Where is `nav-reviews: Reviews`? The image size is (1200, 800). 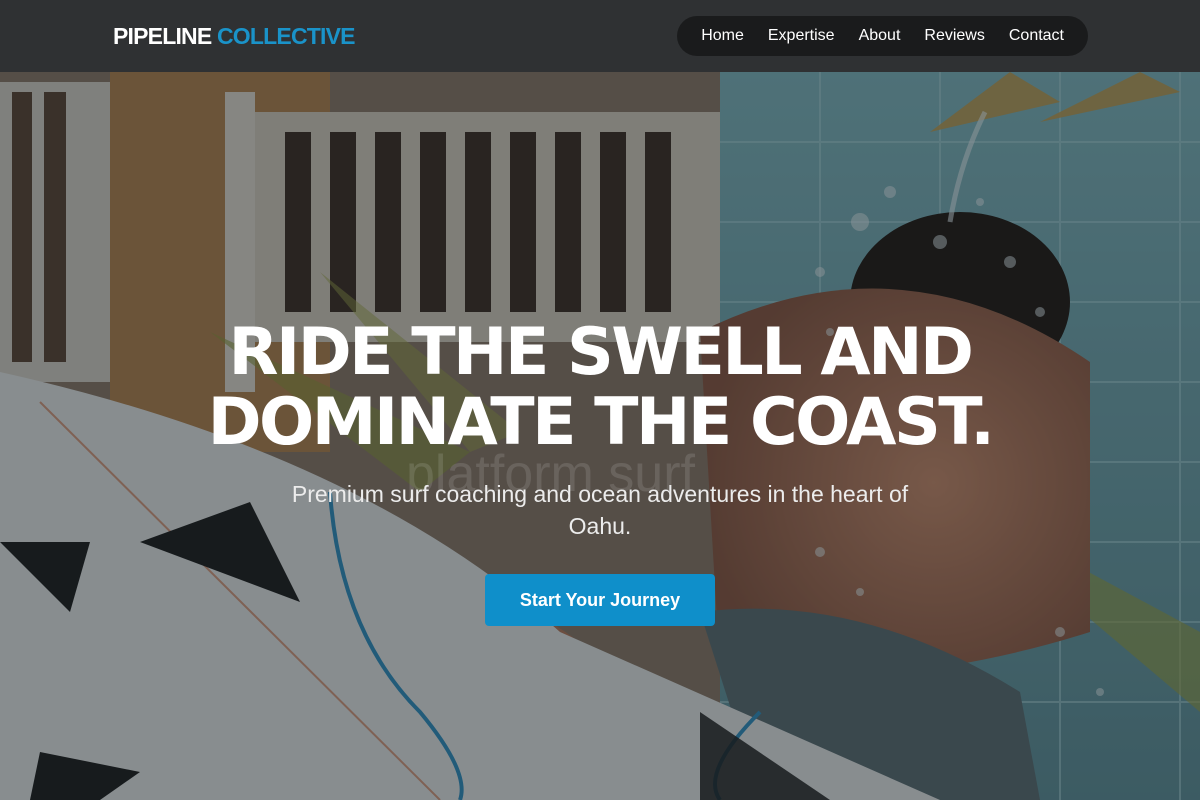 nav-reviews: Reviews is located at coordinates (954, 36).